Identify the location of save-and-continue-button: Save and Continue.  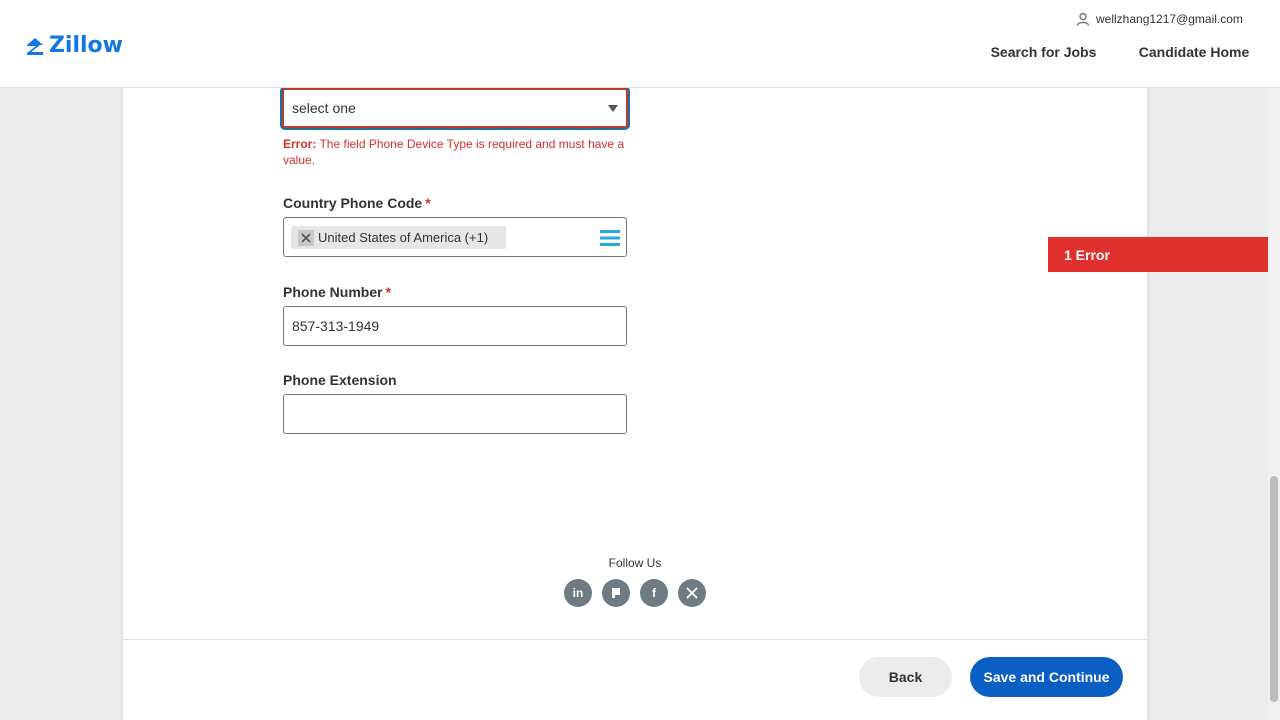
(1046, 677).